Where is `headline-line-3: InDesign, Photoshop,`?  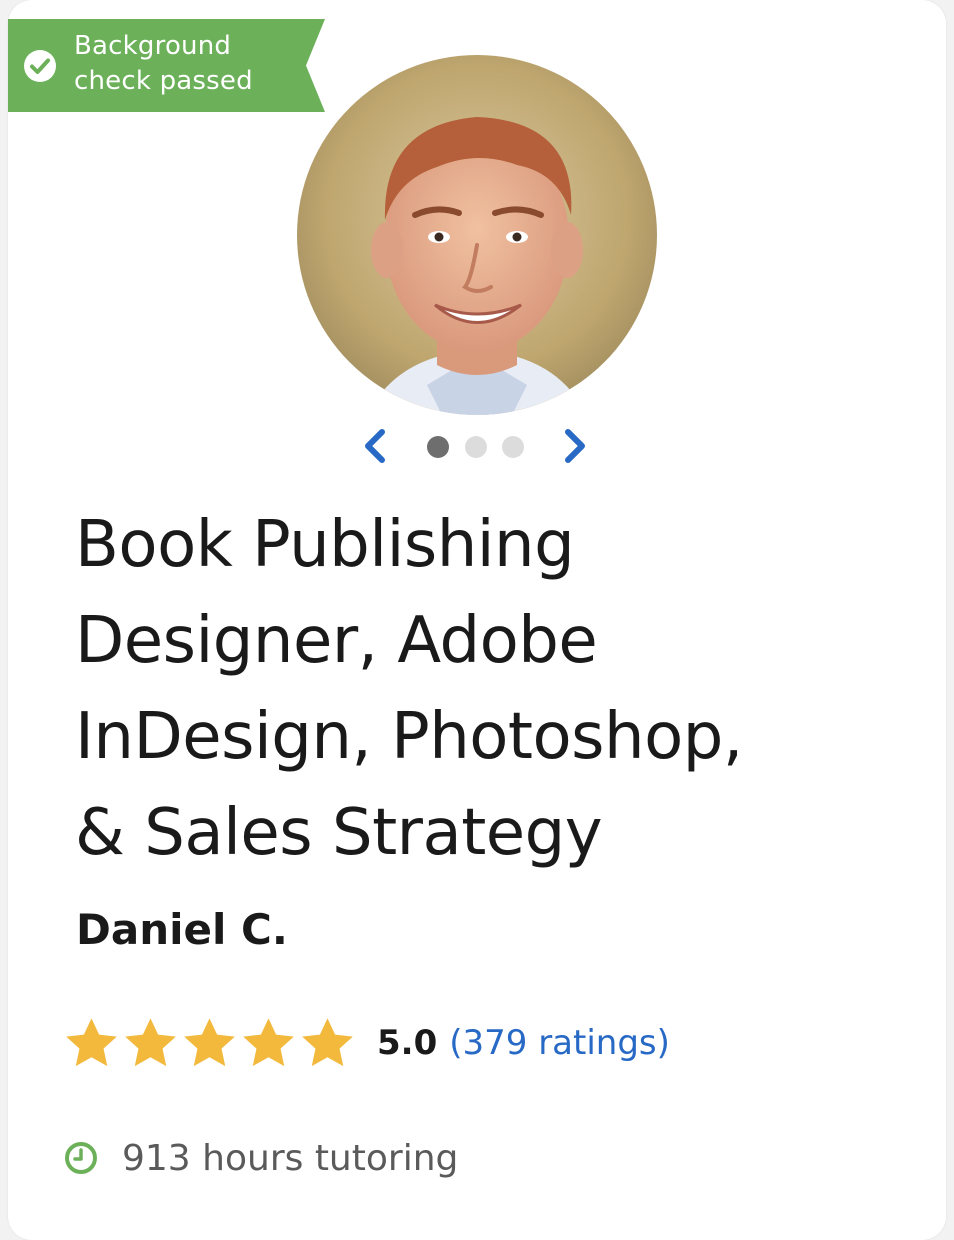
headline-line-3: InDesign, Photoshop, is located at coordinates (409, 737).